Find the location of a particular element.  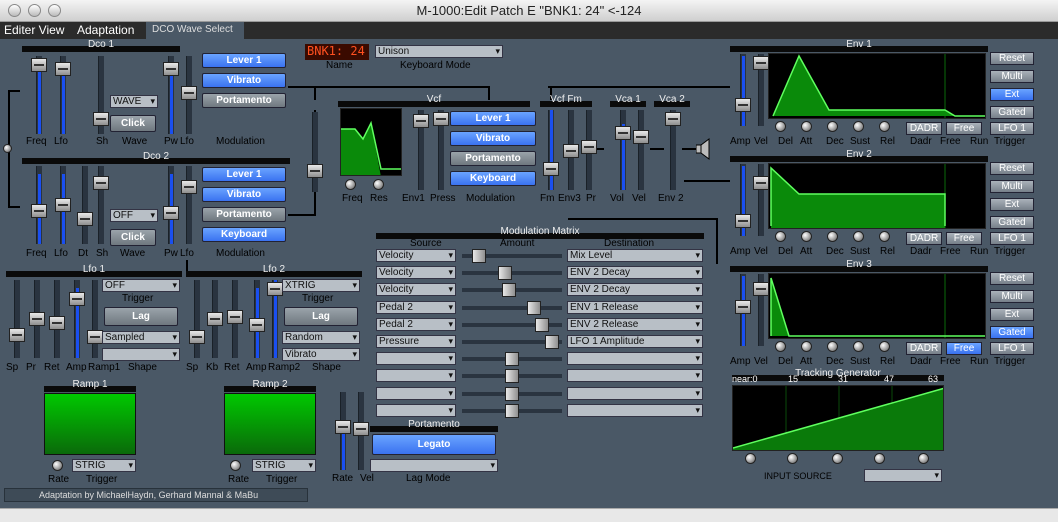

env1-ext-button: Ext is located at coordinates (1012, 94).